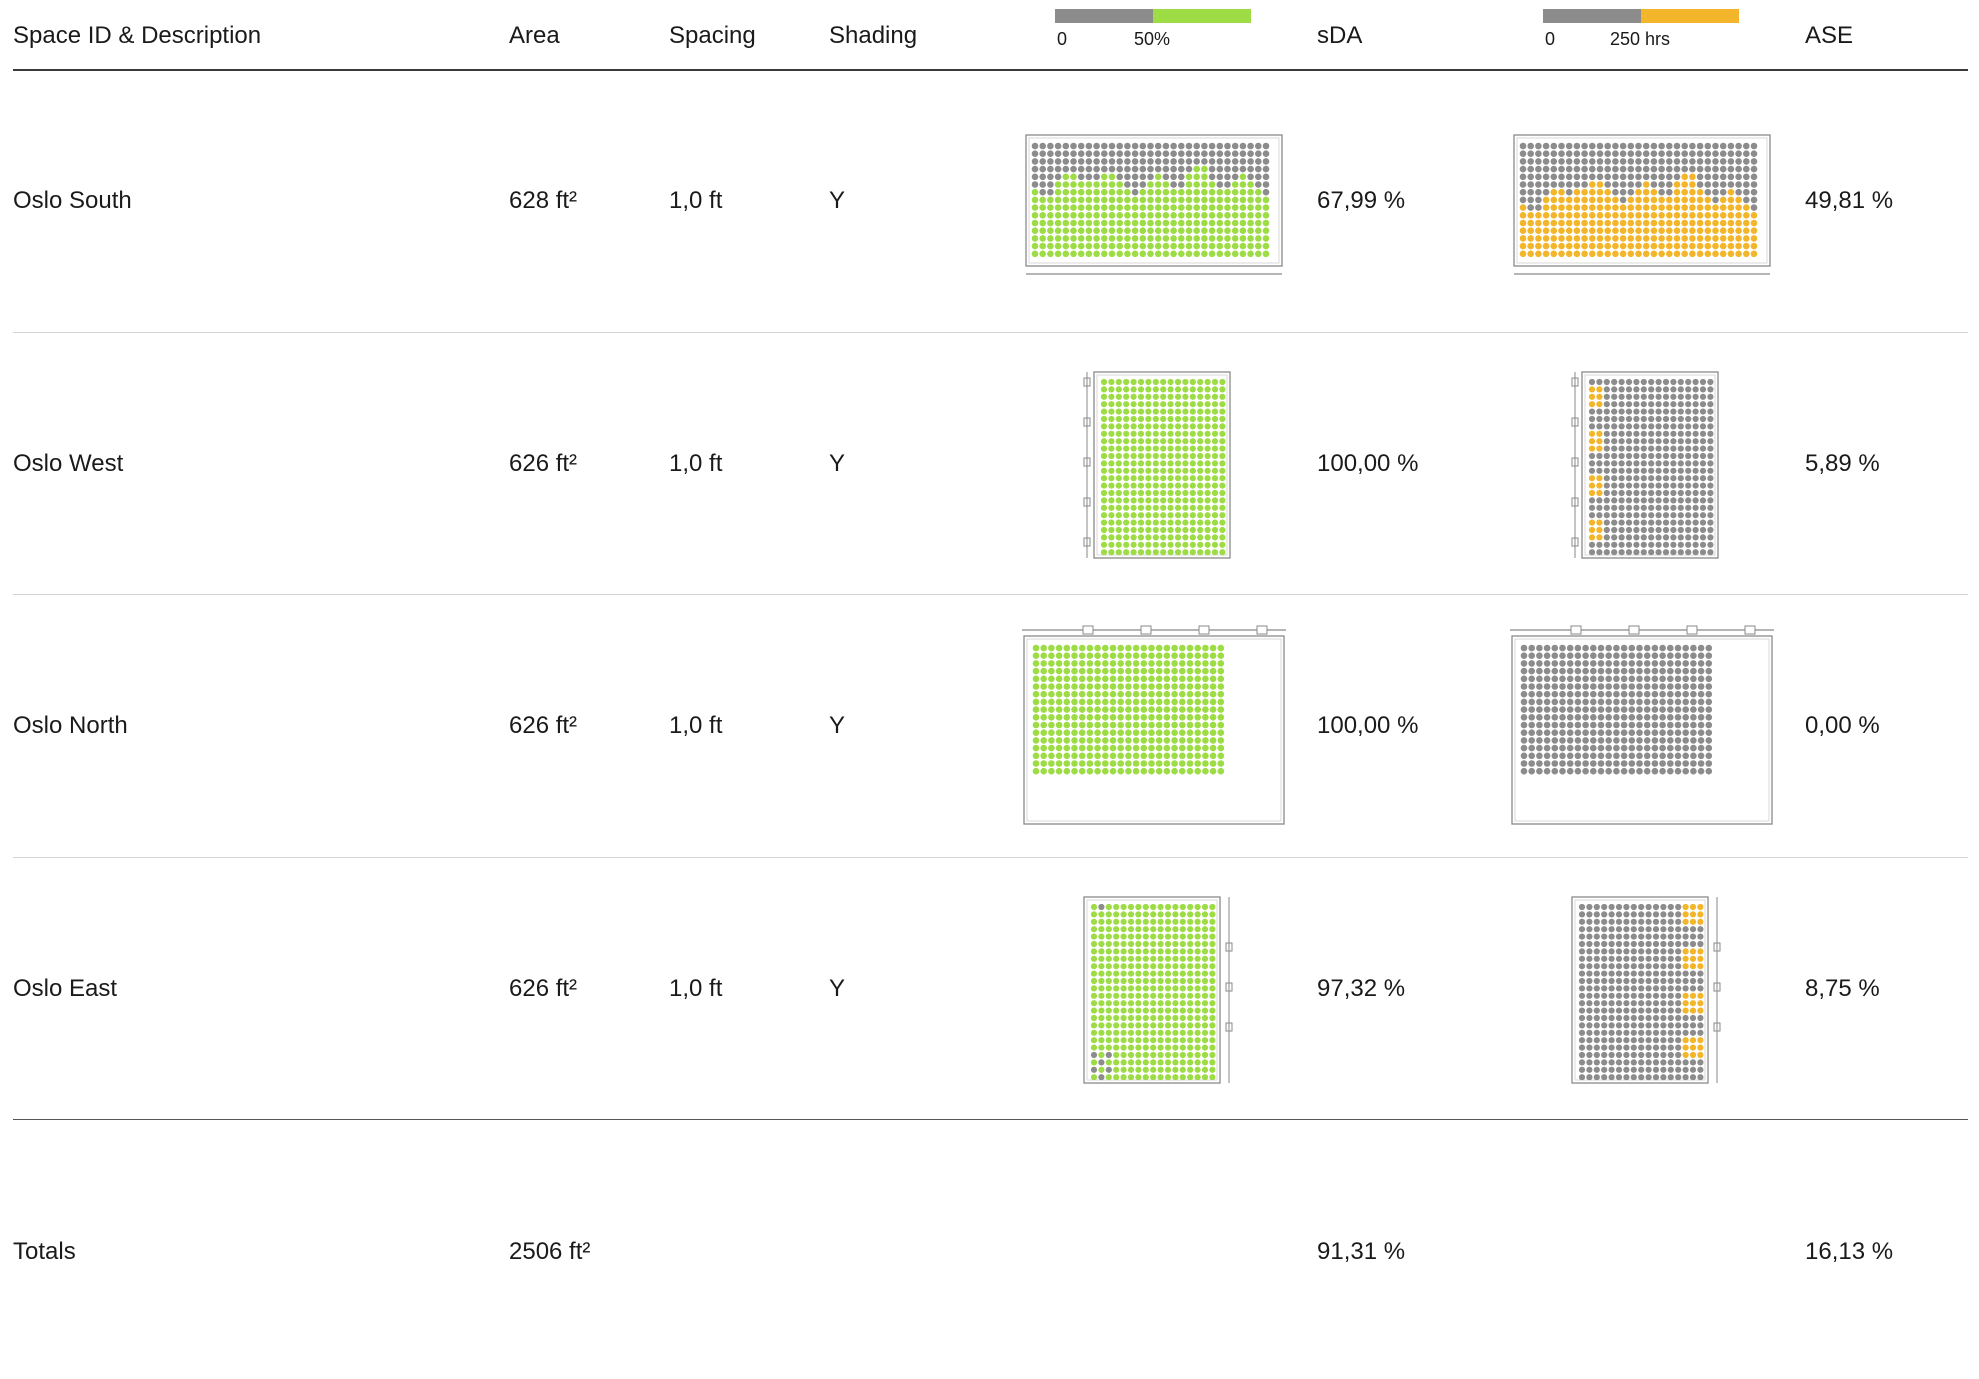  I want to click on header-ase: ASE, so click(1829, 35).